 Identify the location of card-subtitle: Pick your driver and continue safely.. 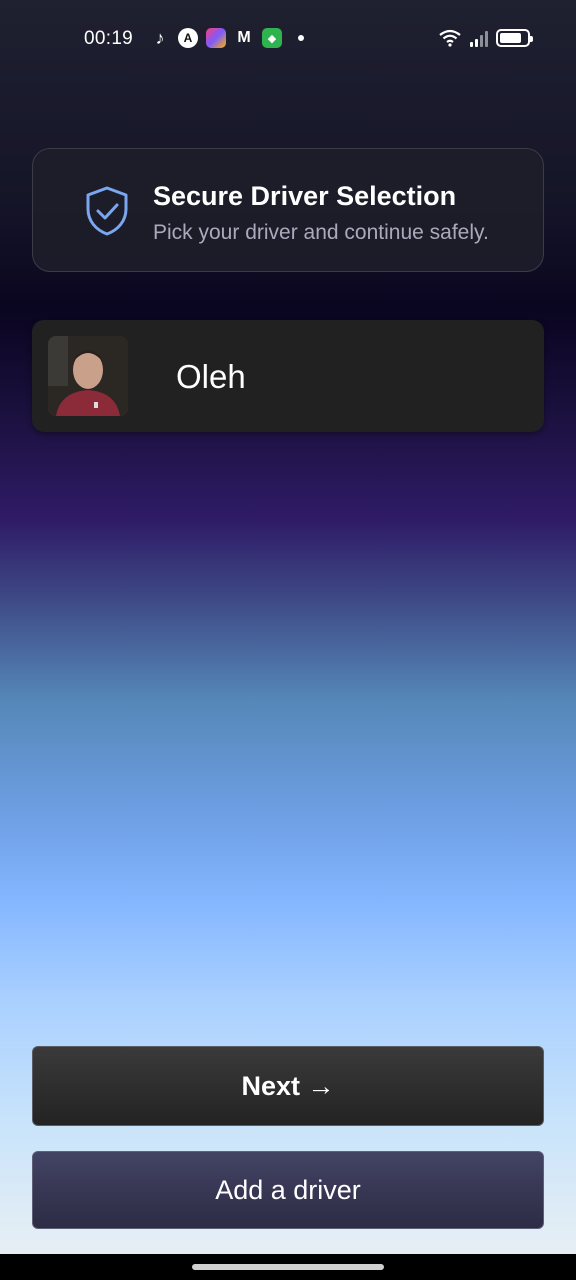
(321, 232).